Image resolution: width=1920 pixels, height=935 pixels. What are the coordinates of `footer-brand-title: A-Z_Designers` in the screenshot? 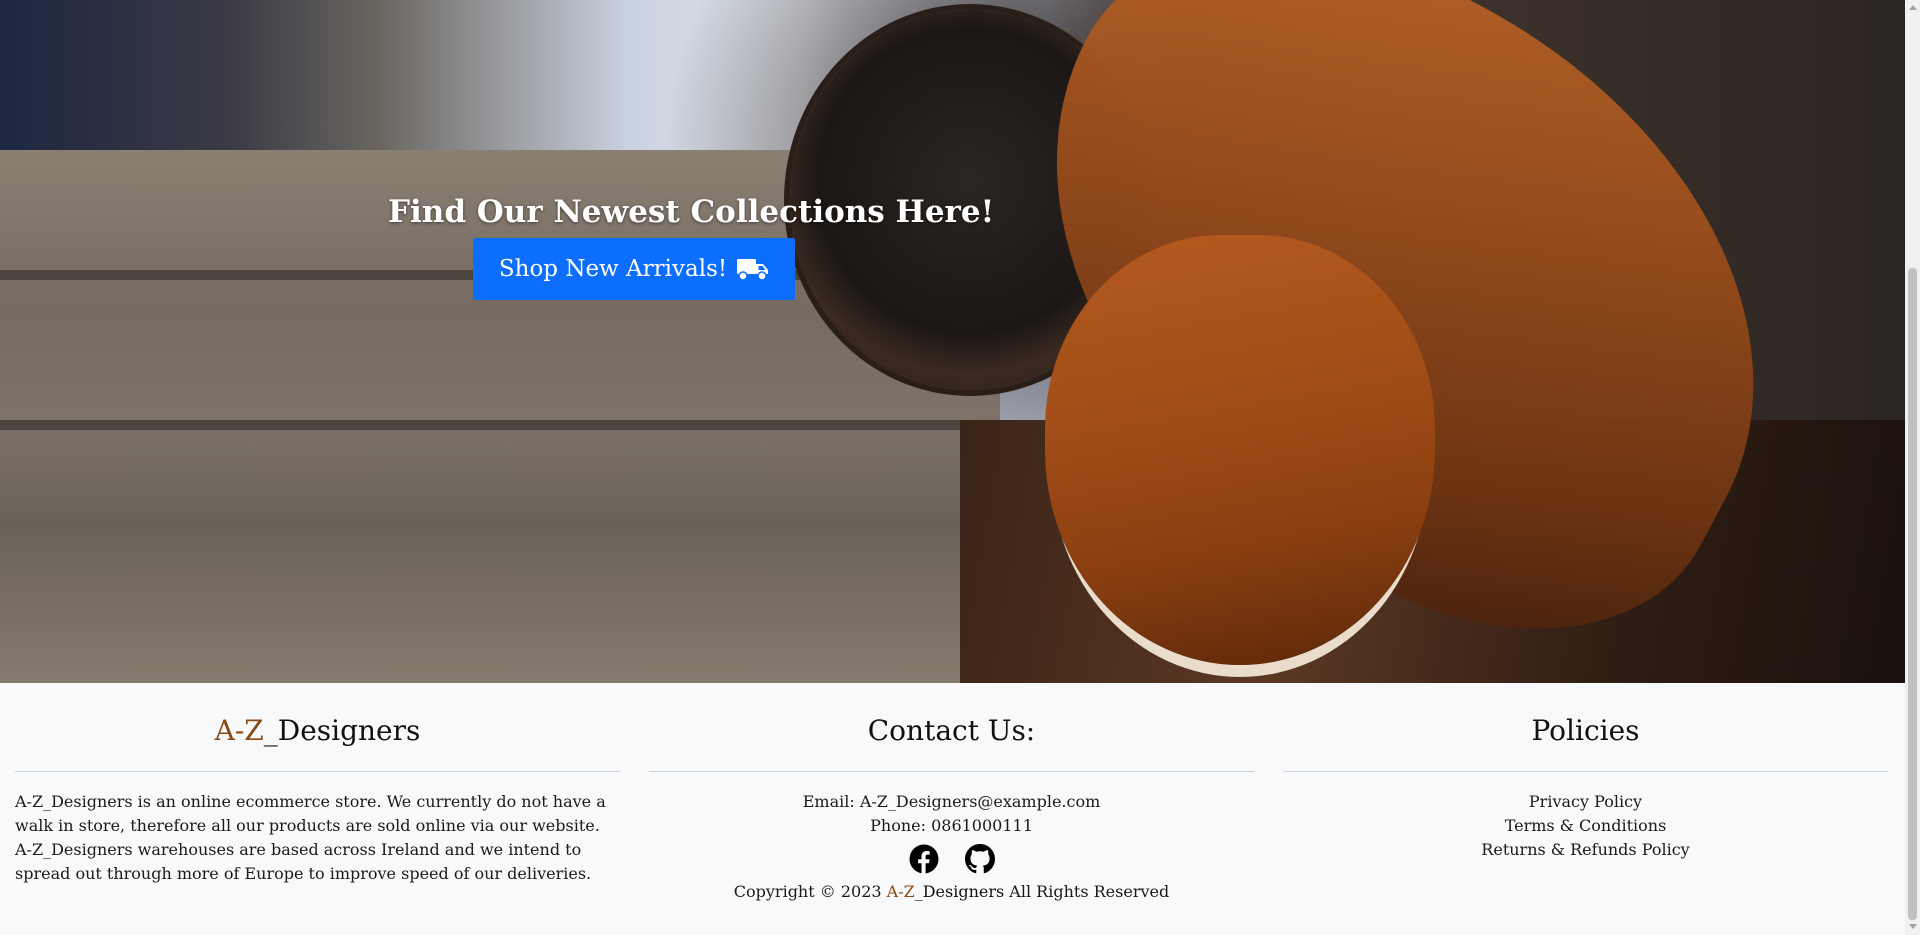 It's located at (317, 718).